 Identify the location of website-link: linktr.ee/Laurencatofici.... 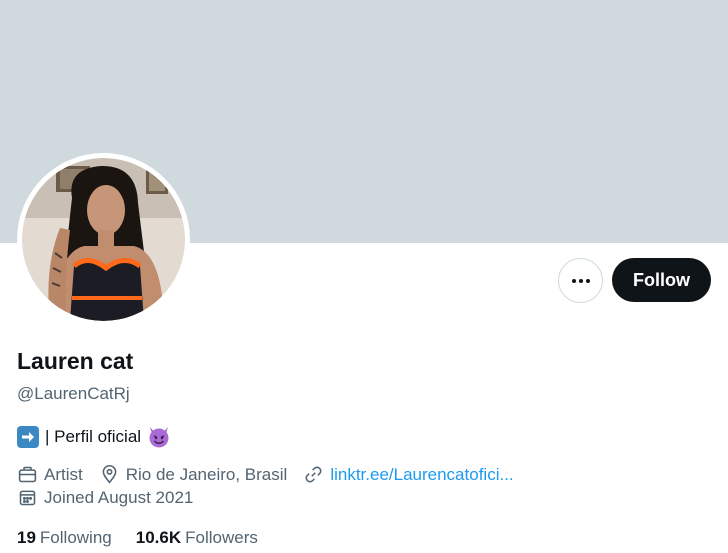
(421, 475).